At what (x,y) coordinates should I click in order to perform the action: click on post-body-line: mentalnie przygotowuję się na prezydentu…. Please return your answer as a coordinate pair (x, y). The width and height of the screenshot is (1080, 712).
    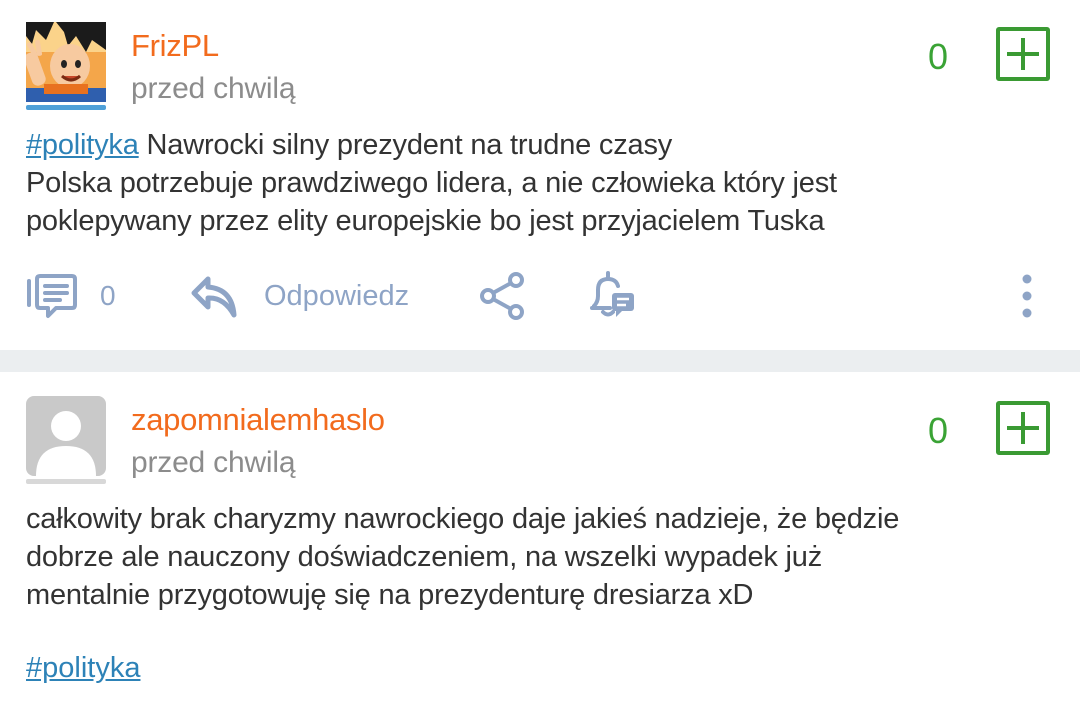
    Looking at the image, I should click on (390, 595).